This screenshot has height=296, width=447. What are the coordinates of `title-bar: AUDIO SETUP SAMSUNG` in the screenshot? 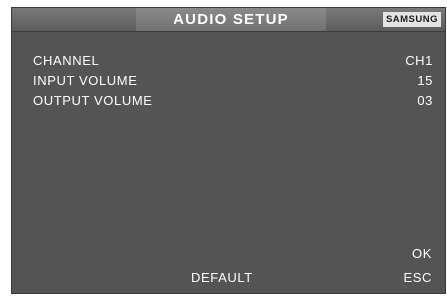 It's located at (228, 20).